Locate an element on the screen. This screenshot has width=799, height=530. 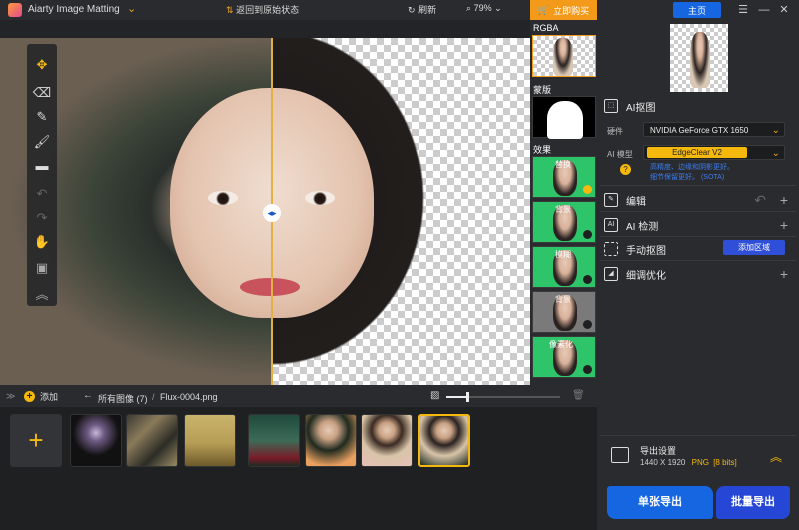
edit-title: 编辑 is located at coordinates (636, 202).